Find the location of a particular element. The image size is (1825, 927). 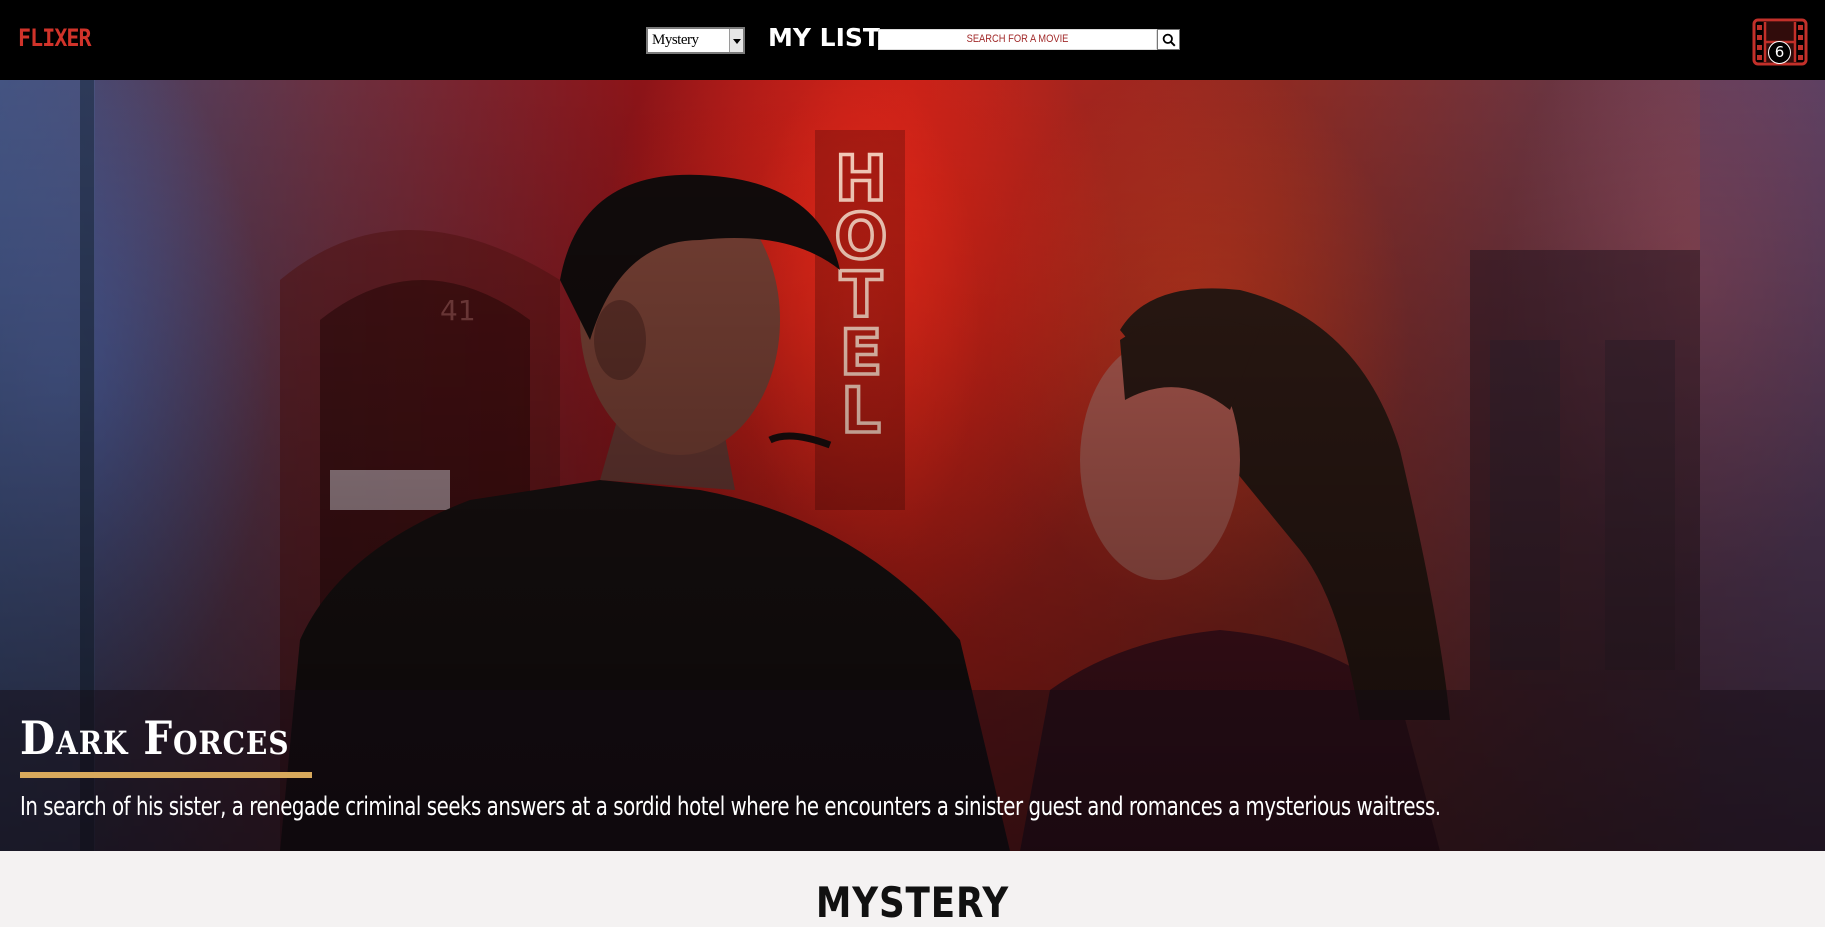

search-button is located at coordinates (1168, 39).